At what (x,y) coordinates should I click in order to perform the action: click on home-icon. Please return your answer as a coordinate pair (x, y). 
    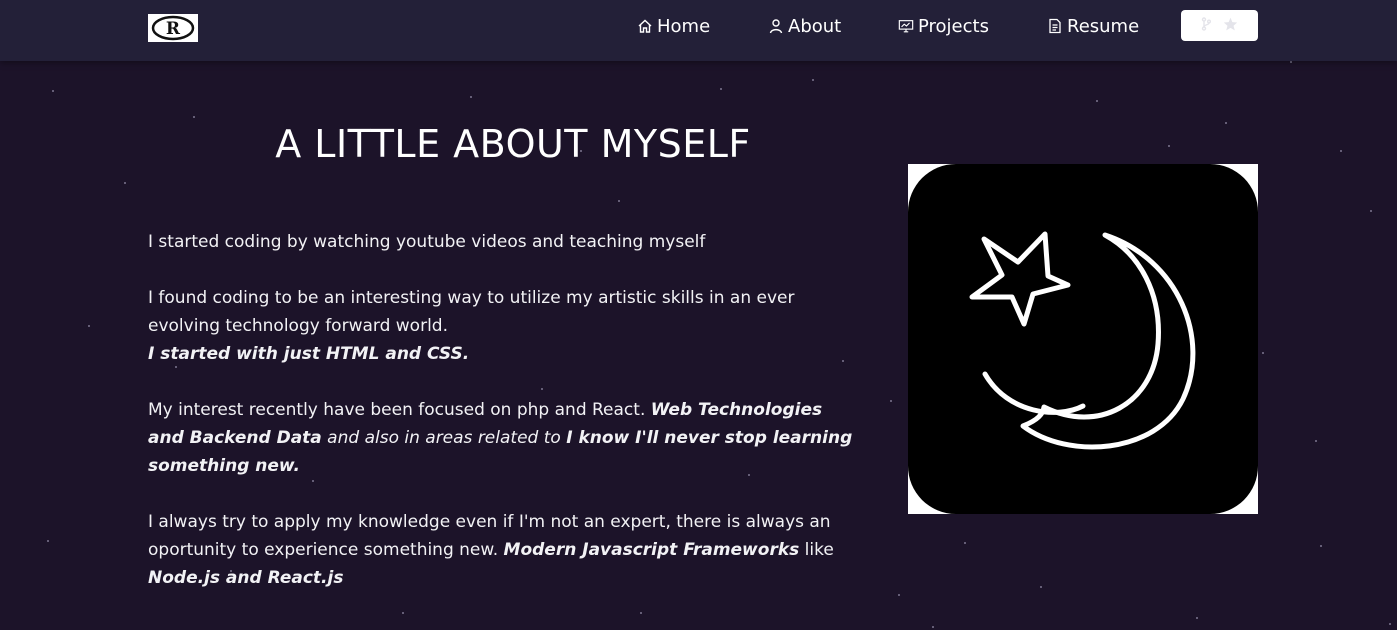
    Looking at the image, I should click on (645, 26).